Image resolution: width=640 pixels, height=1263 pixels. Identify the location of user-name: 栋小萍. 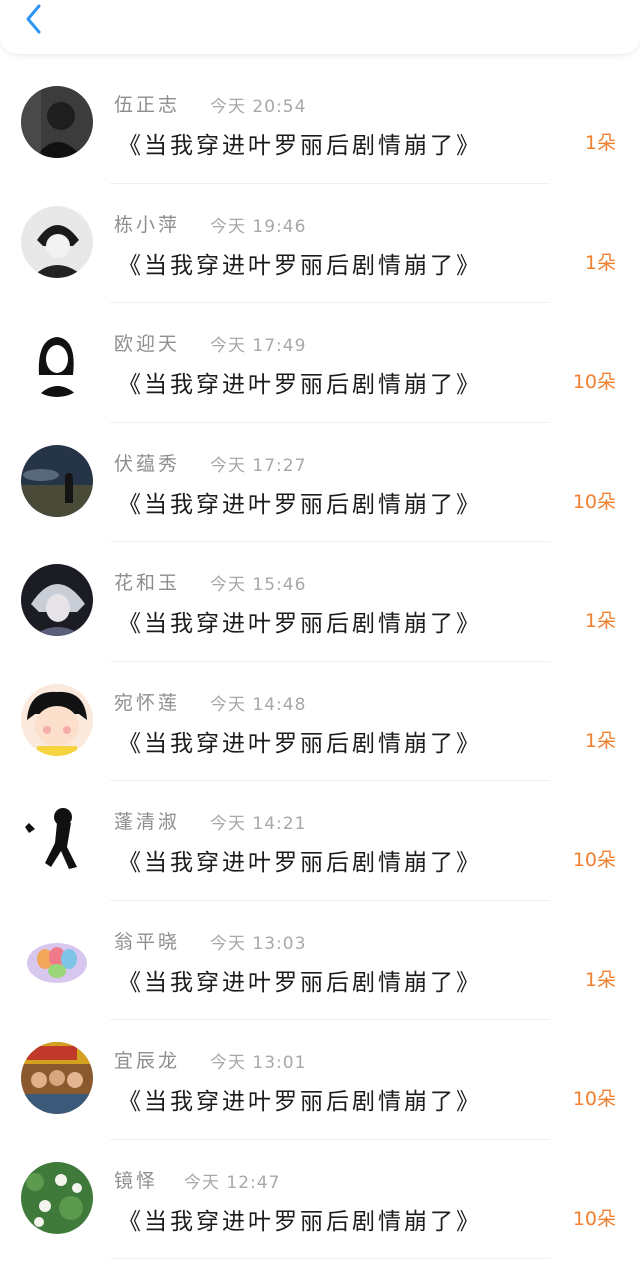
(147, 224).